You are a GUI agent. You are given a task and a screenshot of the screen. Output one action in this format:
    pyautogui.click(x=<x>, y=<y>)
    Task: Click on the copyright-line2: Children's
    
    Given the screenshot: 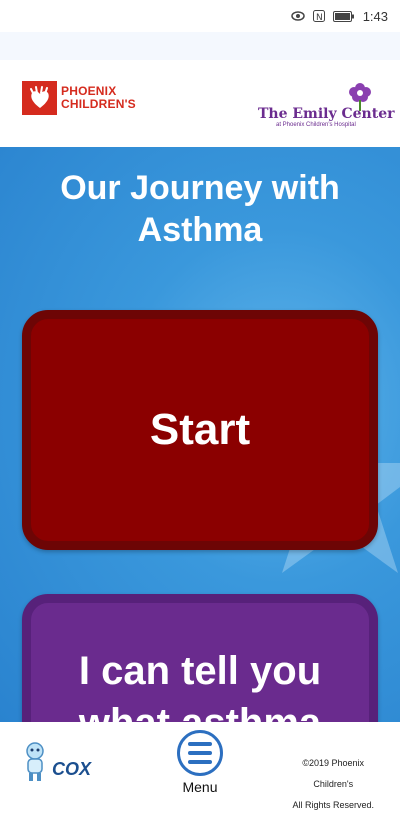 What is the action you would take?
    pyautogui.click(x=333, y=783)
    